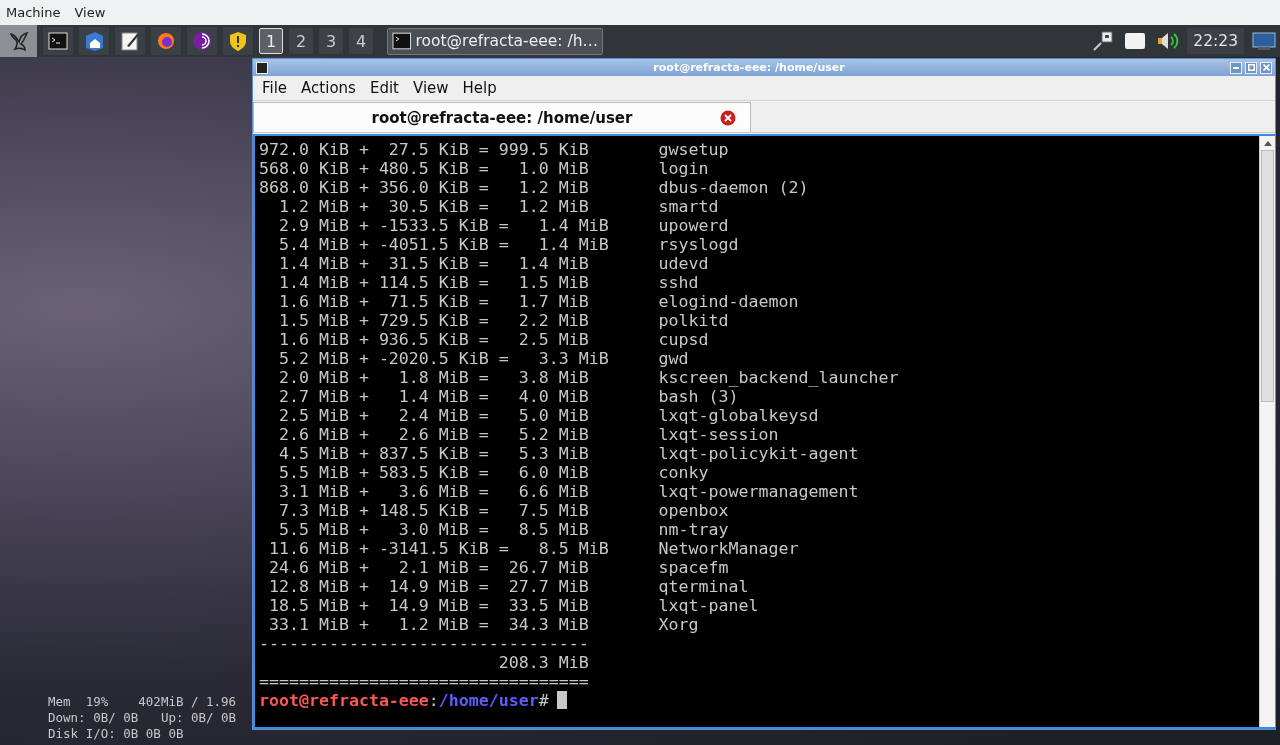  I want to click on scrollbar-thumb, so click(1267, 276).